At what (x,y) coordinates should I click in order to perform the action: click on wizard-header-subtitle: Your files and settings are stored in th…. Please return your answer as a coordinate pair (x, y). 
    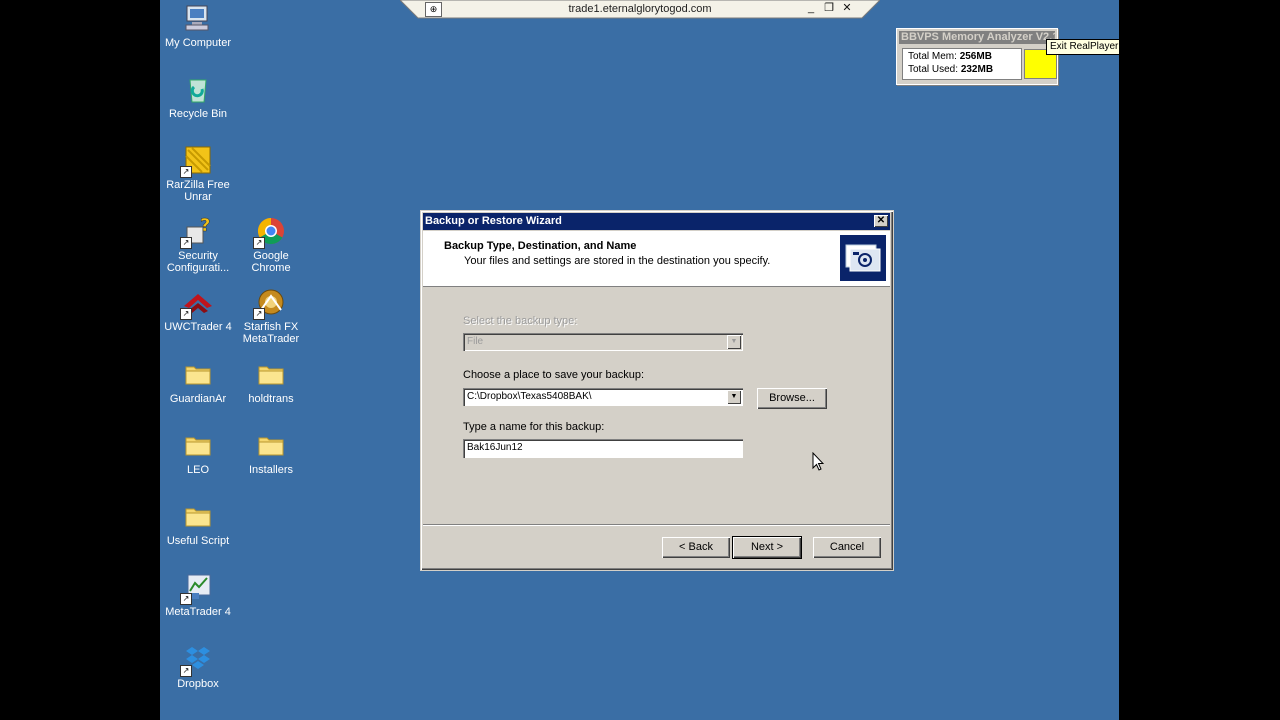
    Looking at the image, I should click on (617, 261).